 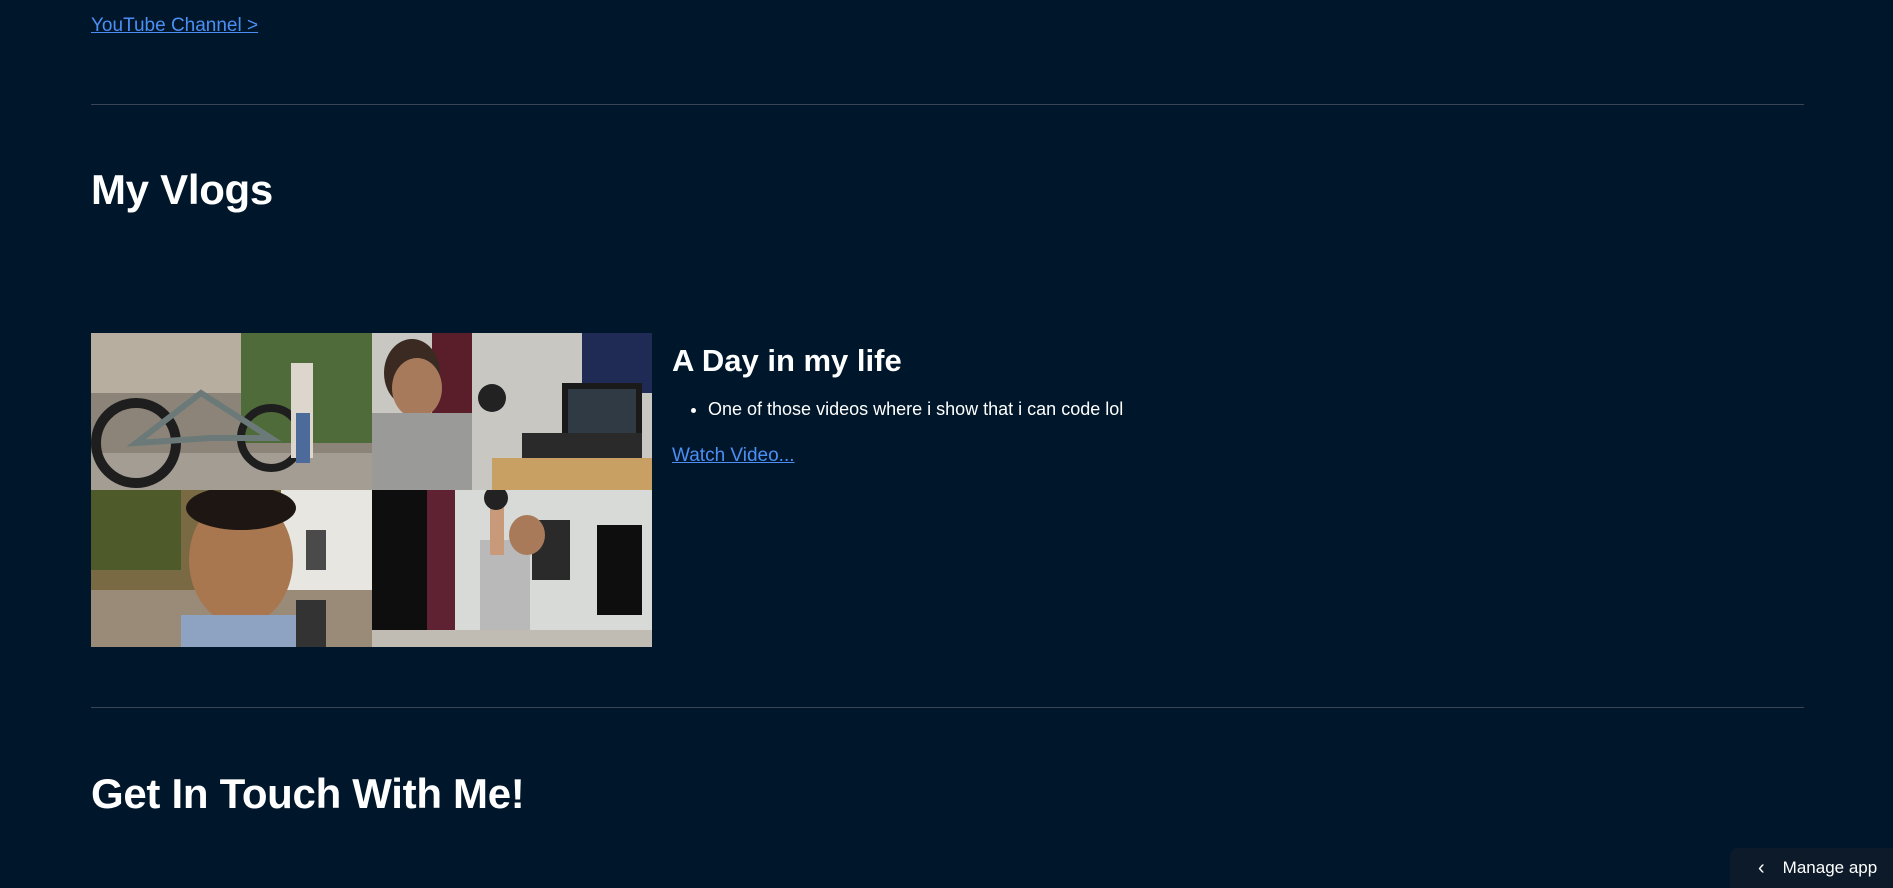 I want to click on youtube-channel-link: YouTube Channel >, so click(x=174, y=26).